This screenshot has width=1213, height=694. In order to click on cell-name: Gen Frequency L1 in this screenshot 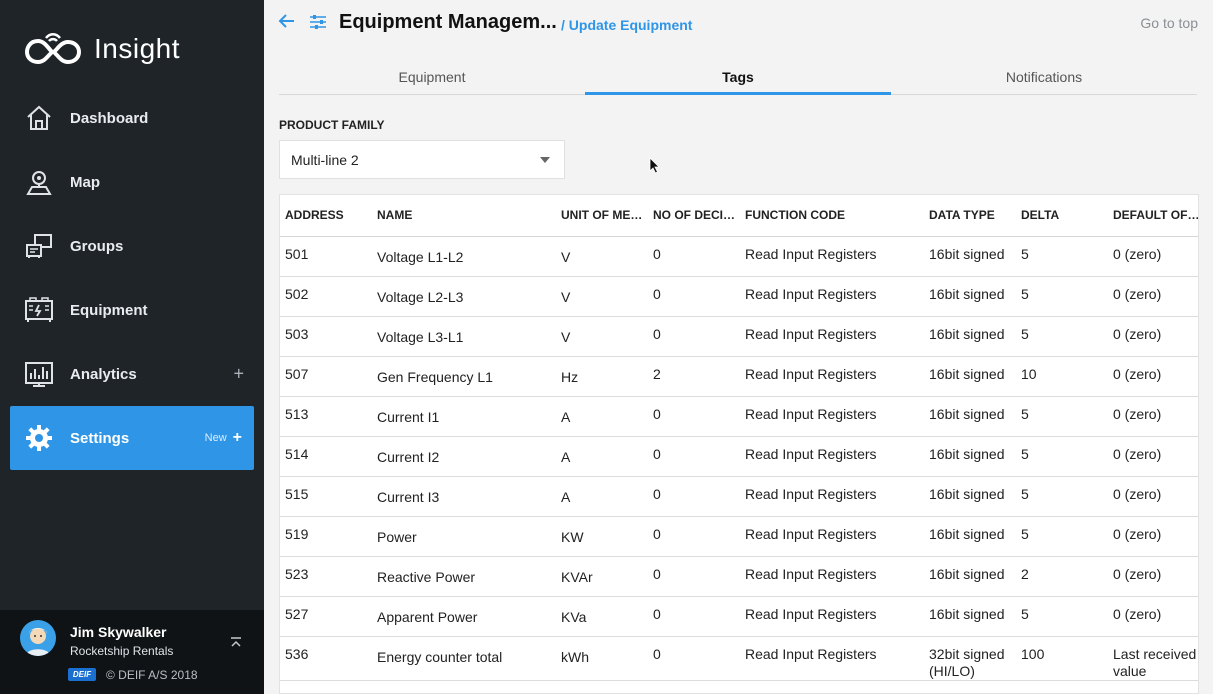, I will do `click(464, 376)`.